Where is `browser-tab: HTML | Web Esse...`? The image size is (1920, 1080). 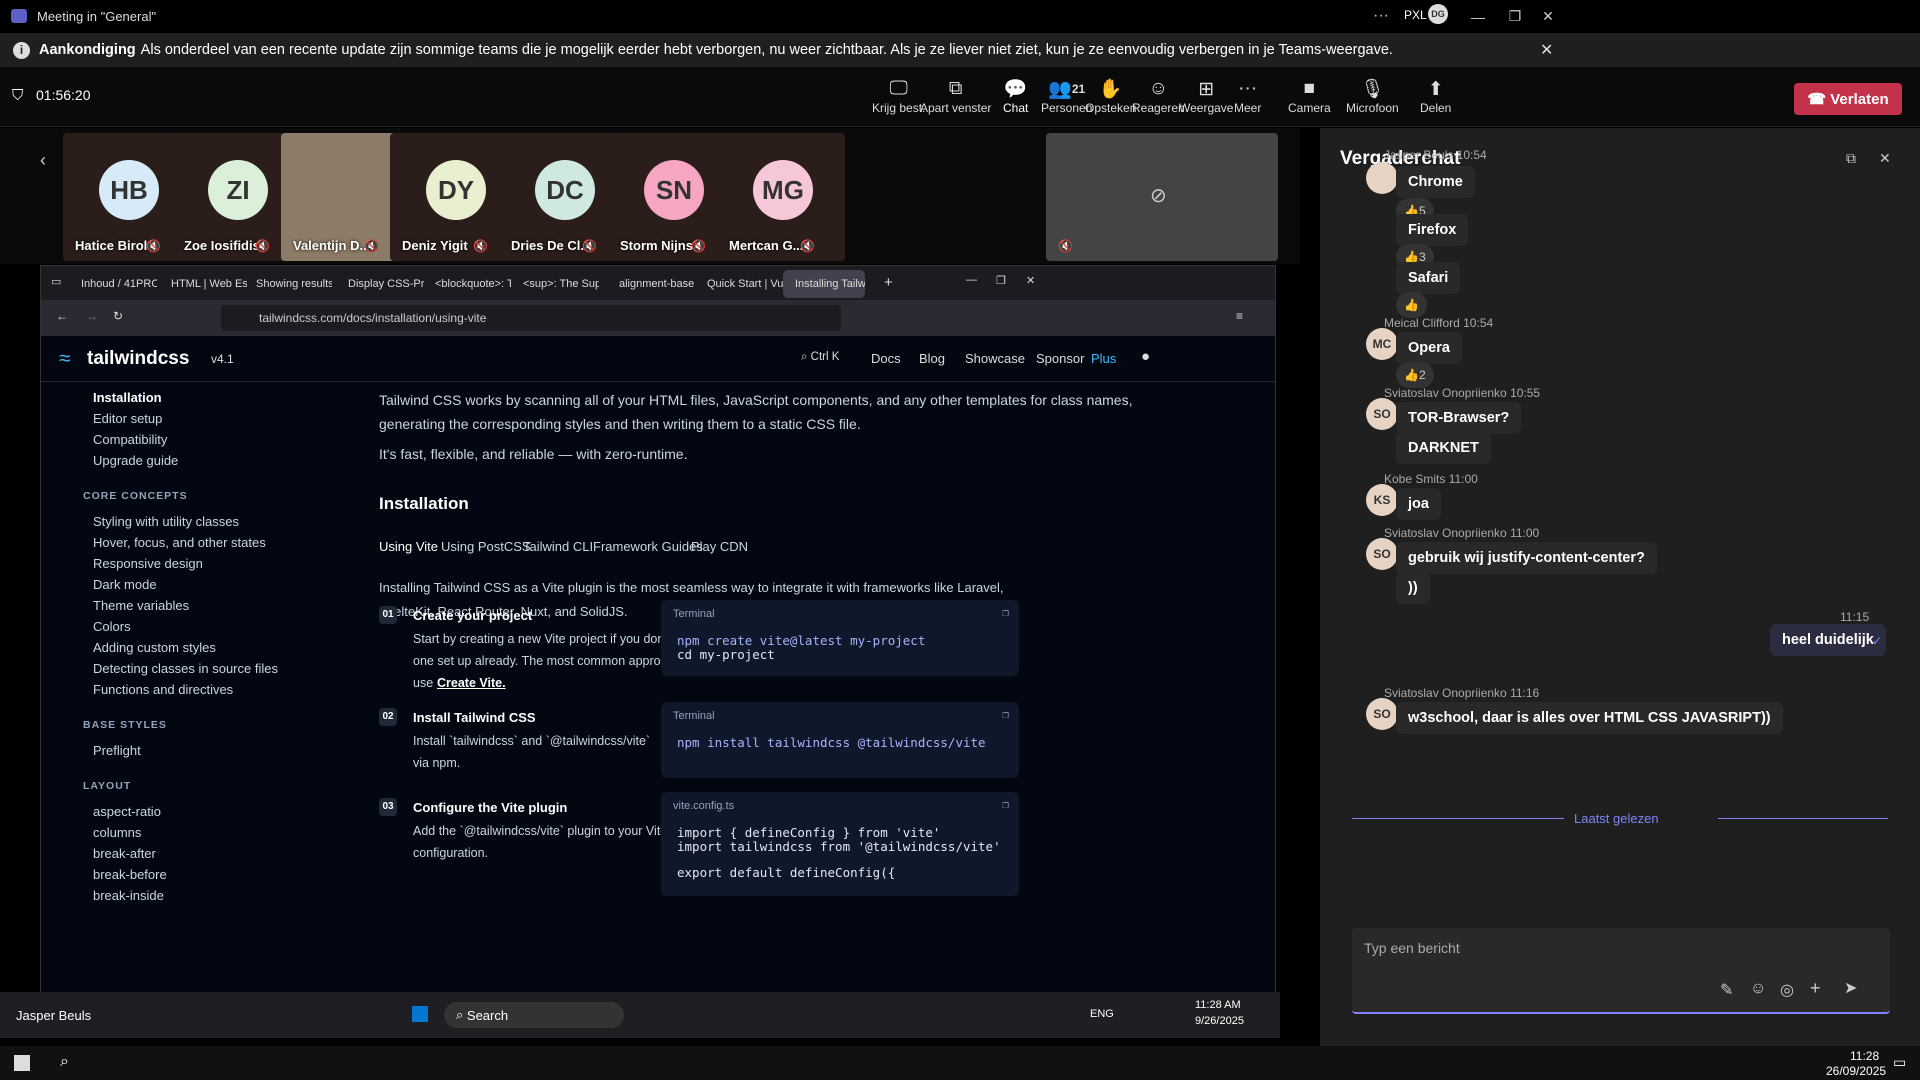
browser-tab: HTML | Web Esse... is located at coordinates (203, 284).